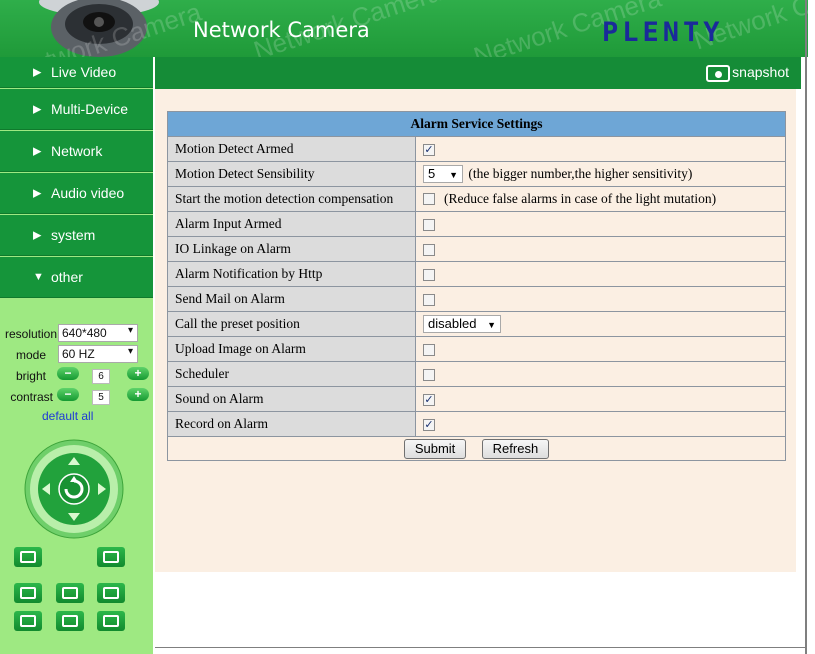  I want to click on resolution-label: resolution, so click(30, 334).